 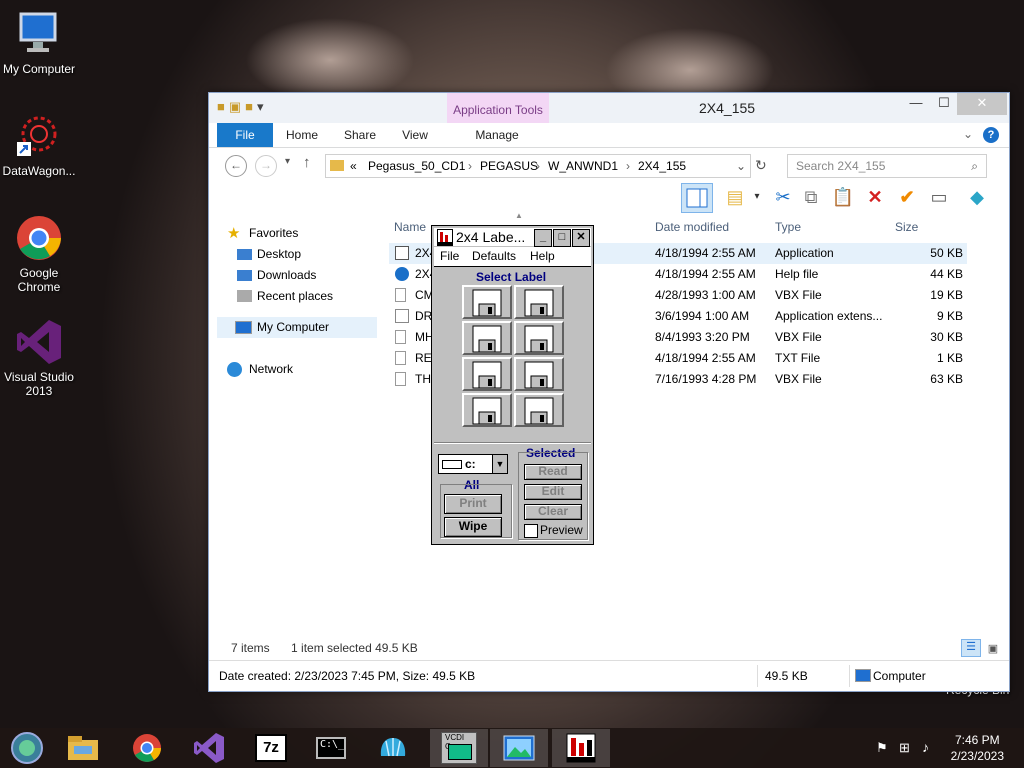 I want to click on menu-help: Help, so click(x=542, y=256).